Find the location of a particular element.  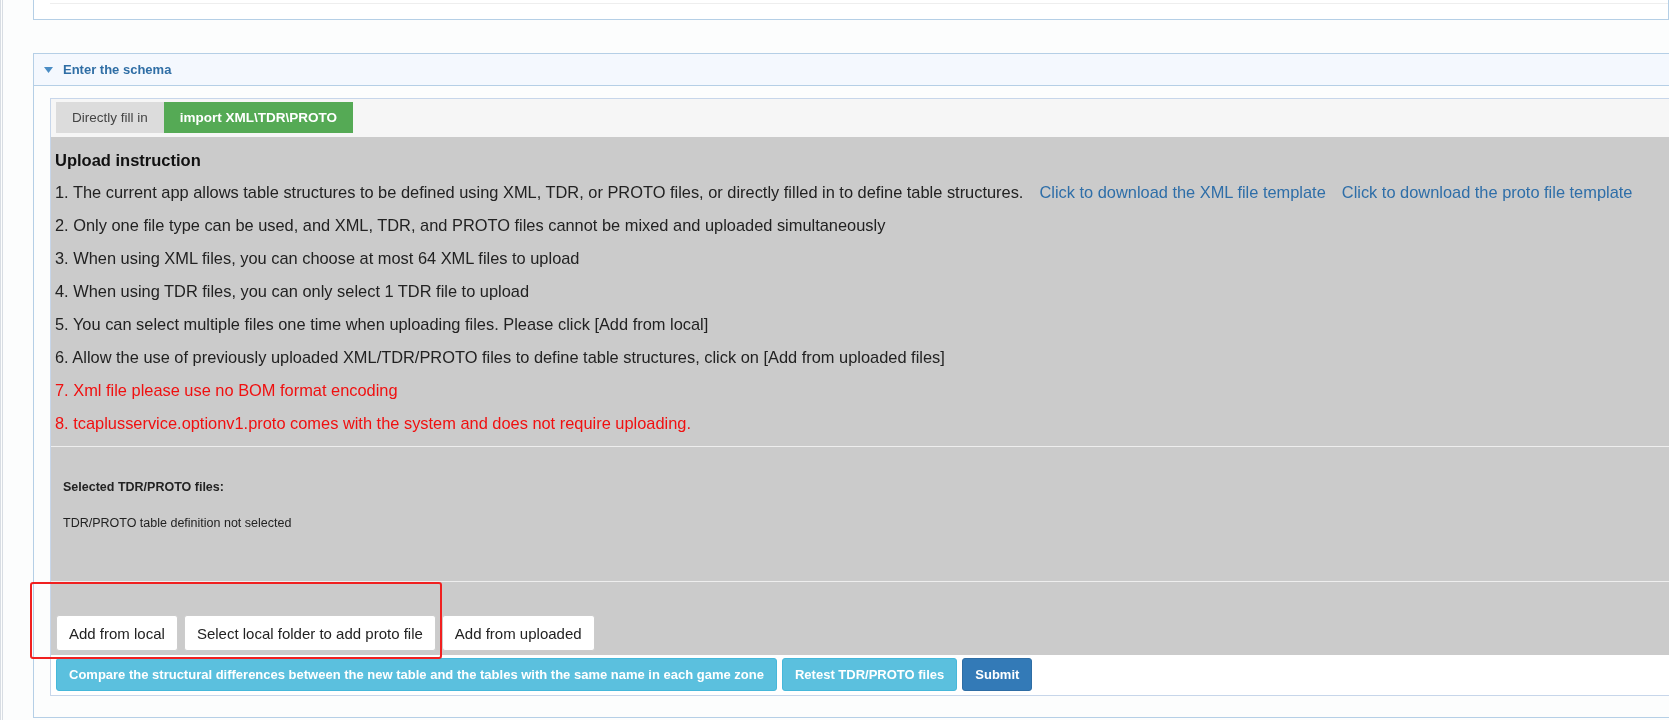

tab: import XML\TDR\PROTO is located at coordinates (258, 117).